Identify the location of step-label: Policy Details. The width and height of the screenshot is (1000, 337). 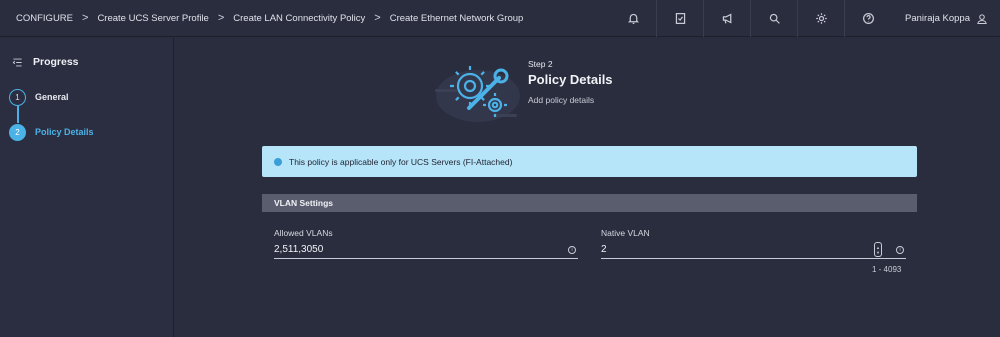
(64, 132).